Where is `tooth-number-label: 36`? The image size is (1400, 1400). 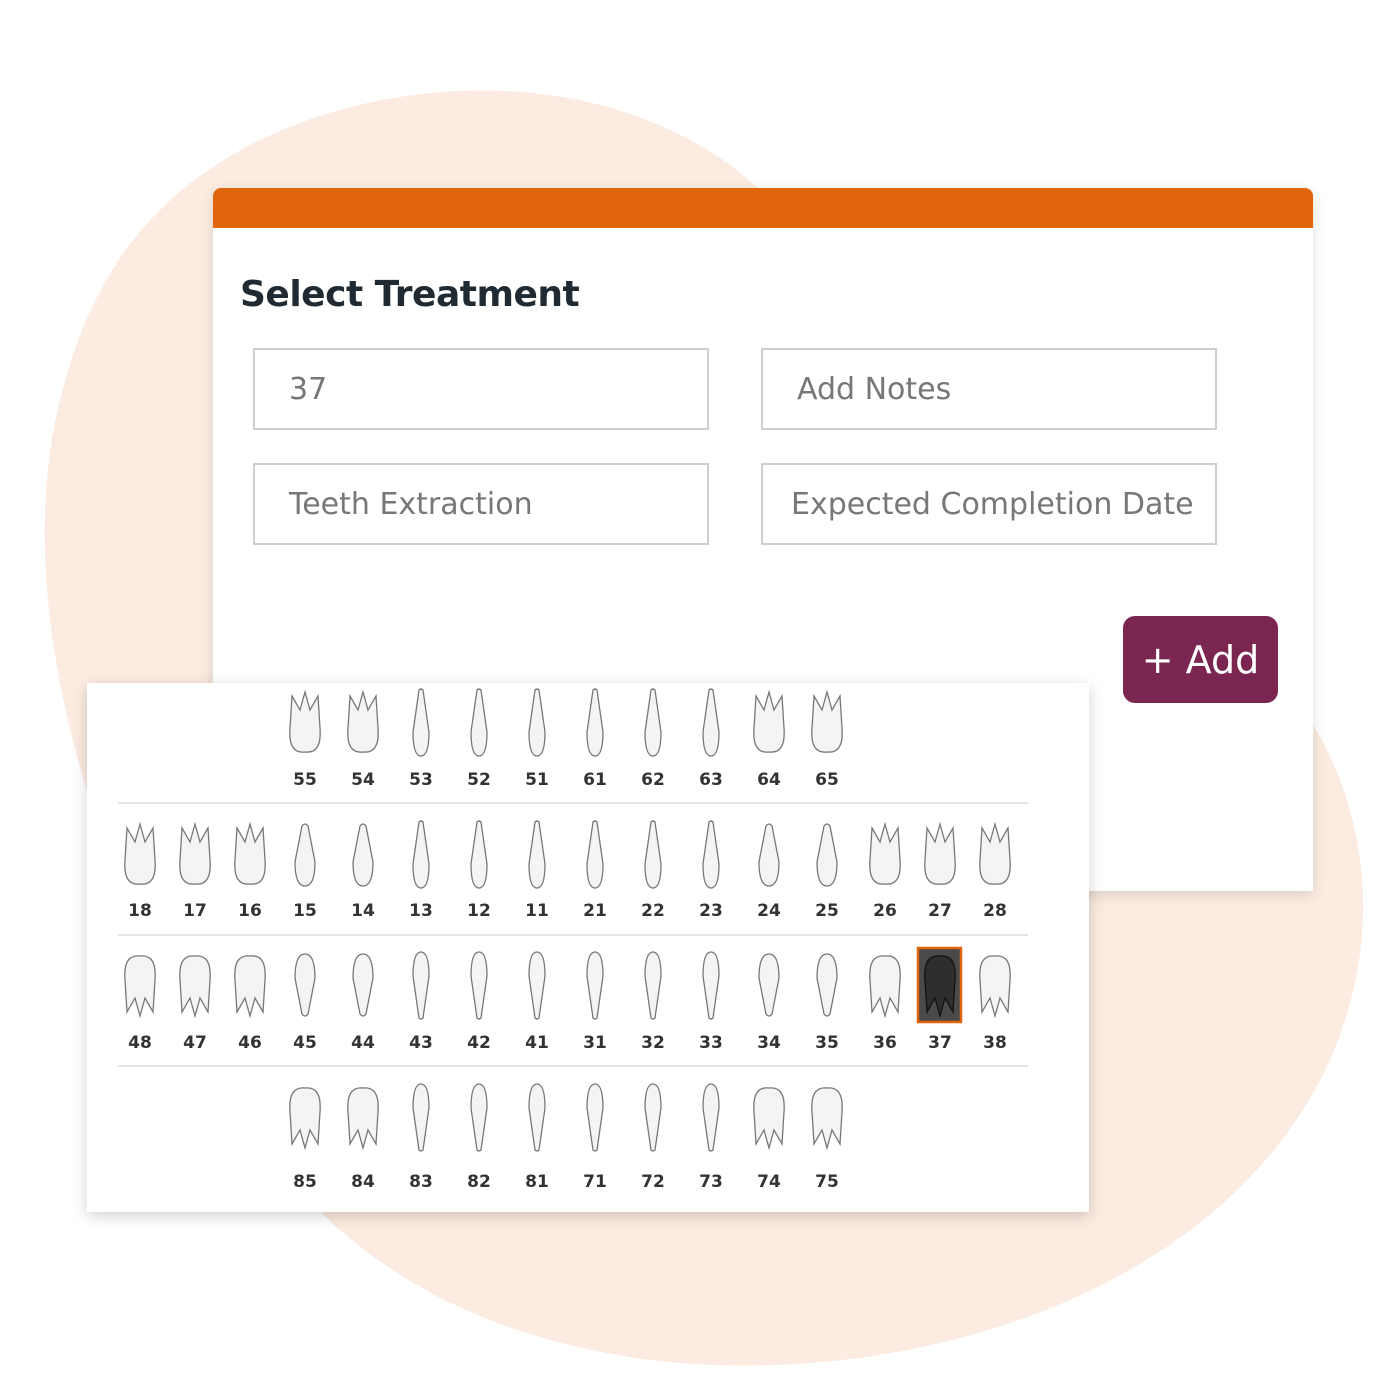
tooth-number-label: 36 is located at coordinates (885, 1043).